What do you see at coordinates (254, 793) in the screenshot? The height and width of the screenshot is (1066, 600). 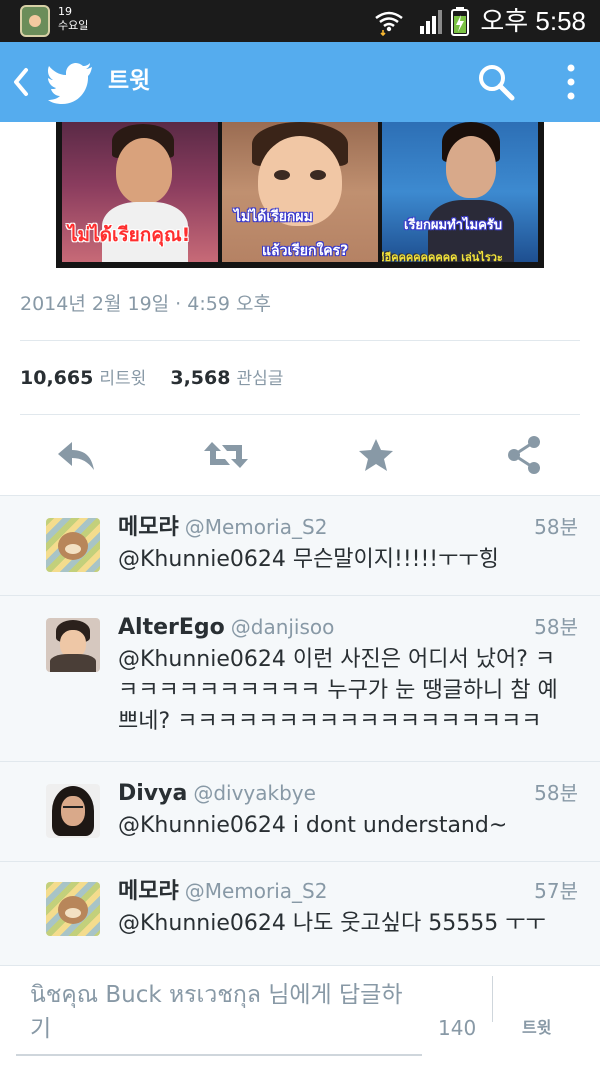 I see `reply-author-handle: @divyakbye` at bounding box center [254, 793].